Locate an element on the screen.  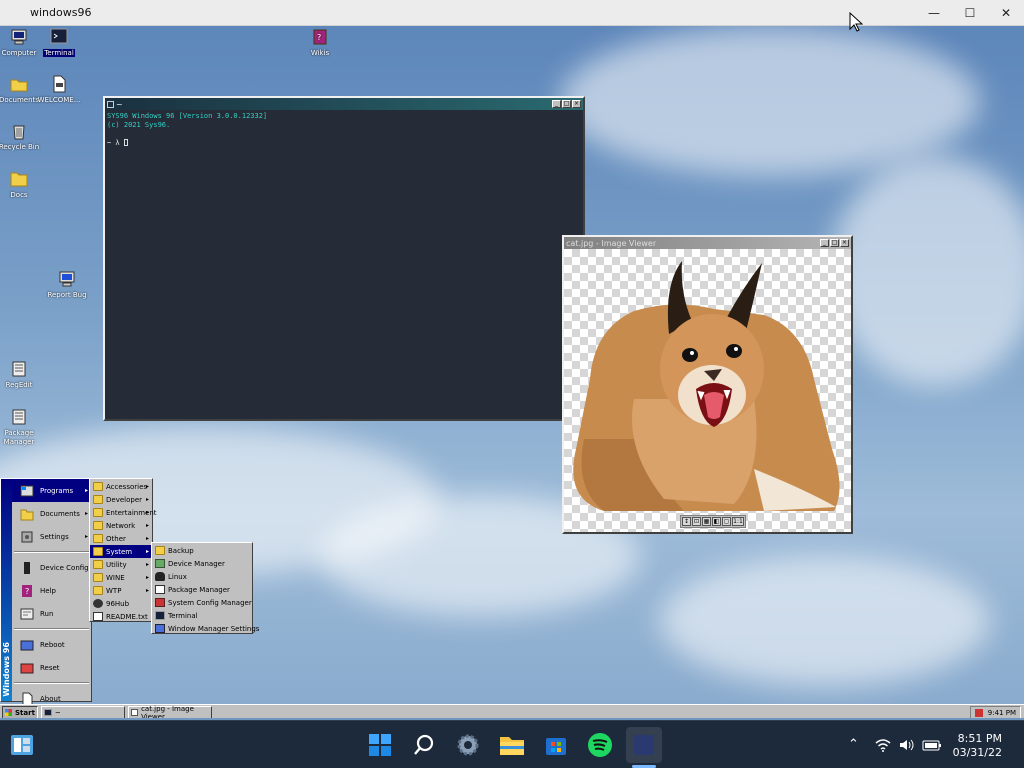
programs-item-other: Other ▸ is located at coordinates (121, 538).